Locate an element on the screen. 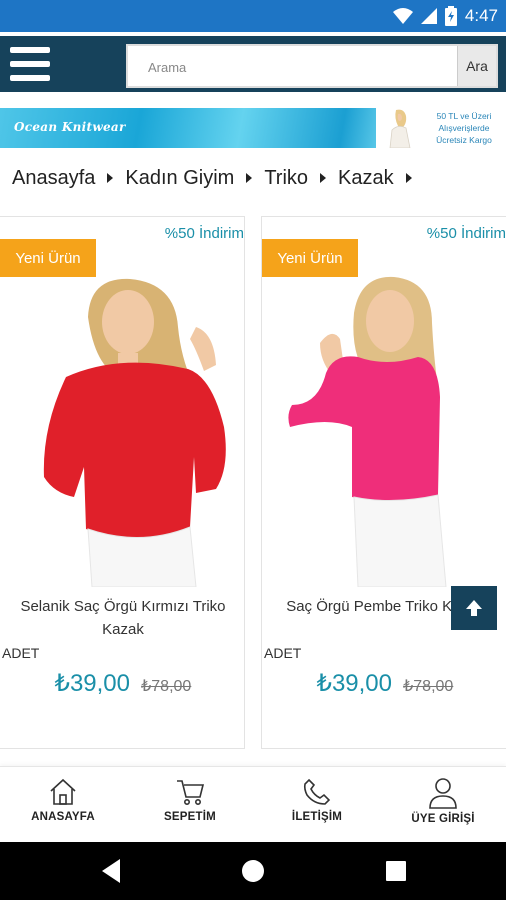  signal-icon is located at coordinates (428, 16).